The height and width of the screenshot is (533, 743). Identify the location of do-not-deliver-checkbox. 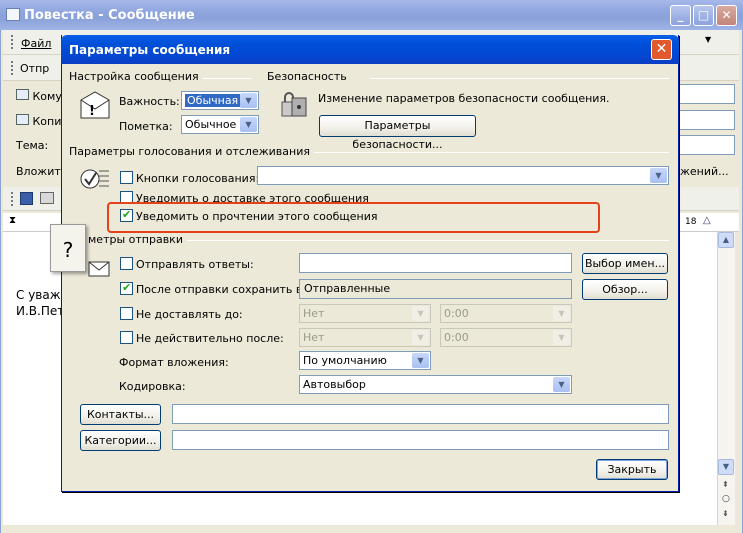
(126, 313).